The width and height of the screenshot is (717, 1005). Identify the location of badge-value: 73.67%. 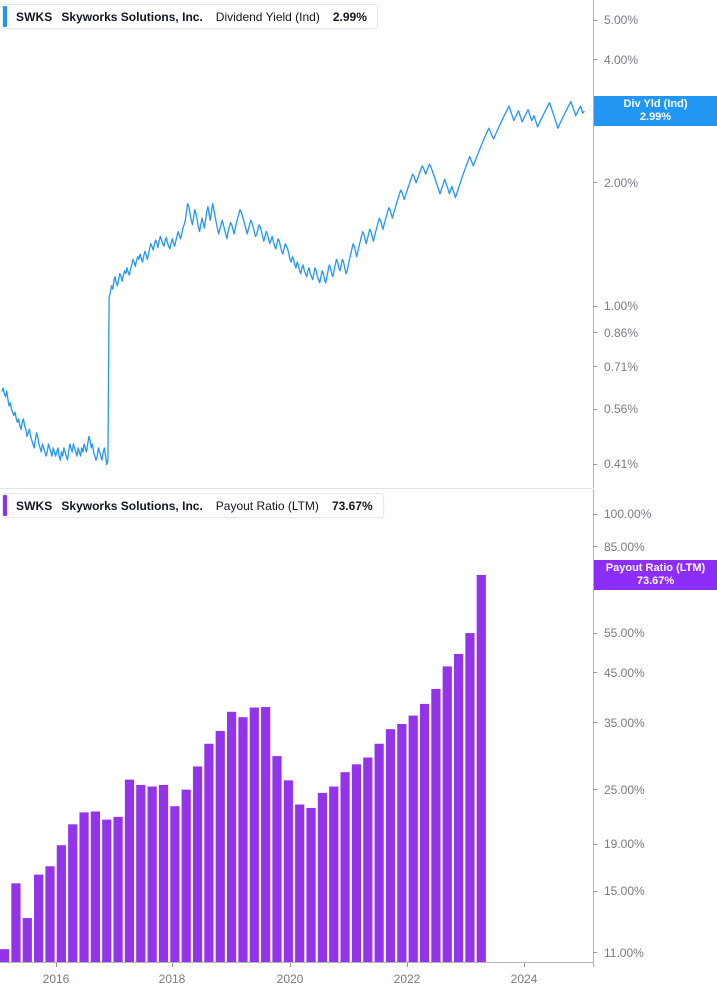
(655, 580).